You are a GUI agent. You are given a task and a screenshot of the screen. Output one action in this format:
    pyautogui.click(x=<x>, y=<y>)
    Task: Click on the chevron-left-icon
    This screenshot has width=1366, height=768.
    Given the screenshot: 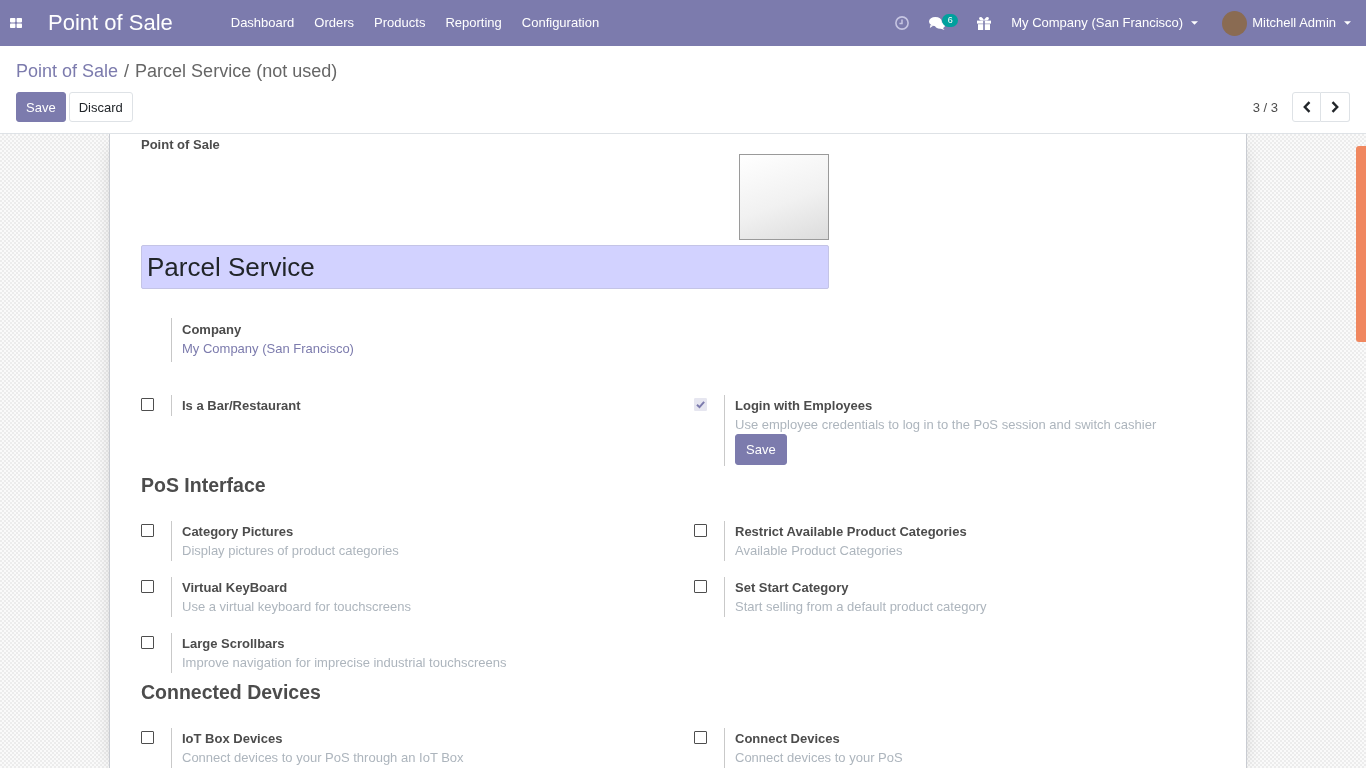 What is the action you would take?
    pyautogui.click(x=1306, y=107)
    